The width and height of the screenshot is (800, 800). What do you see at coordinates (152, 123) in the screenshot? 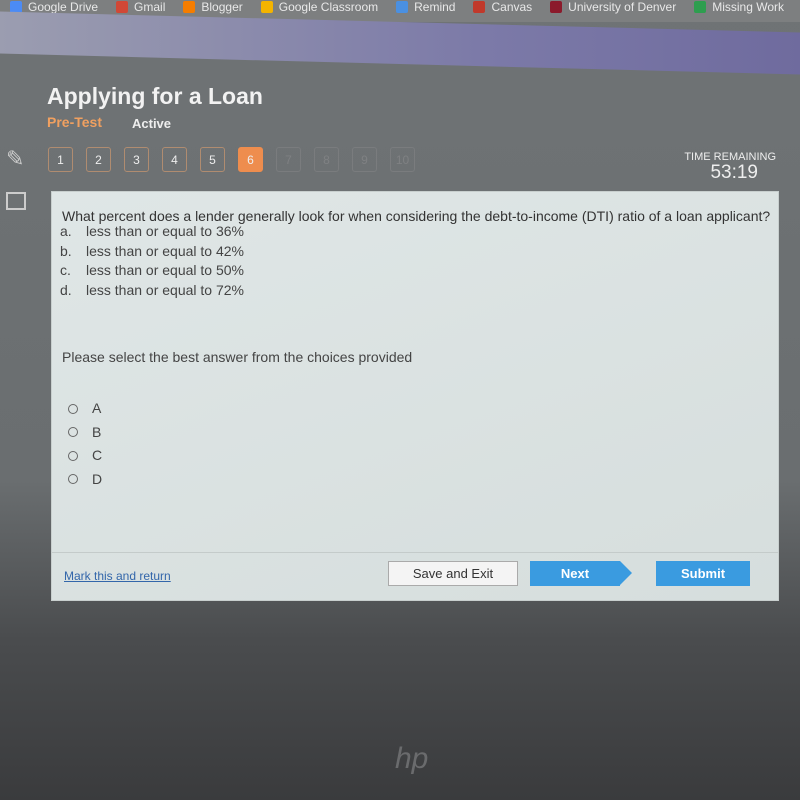
I see `status-label: Active` at bounding box center [152, 123].